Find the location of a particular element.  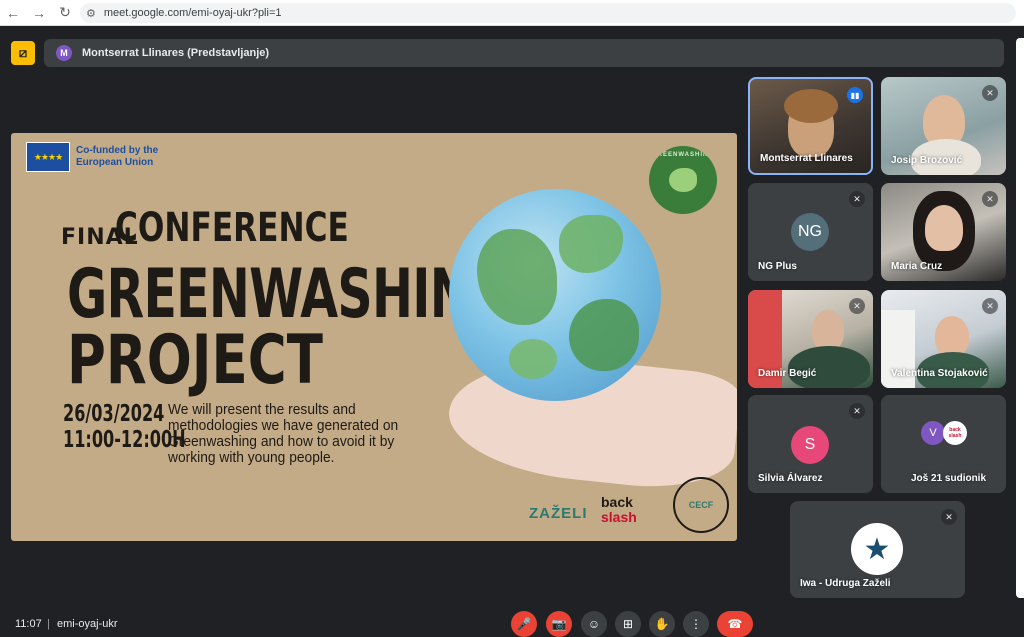

participant-name: NG Plus is located at coordinates (777, 266).